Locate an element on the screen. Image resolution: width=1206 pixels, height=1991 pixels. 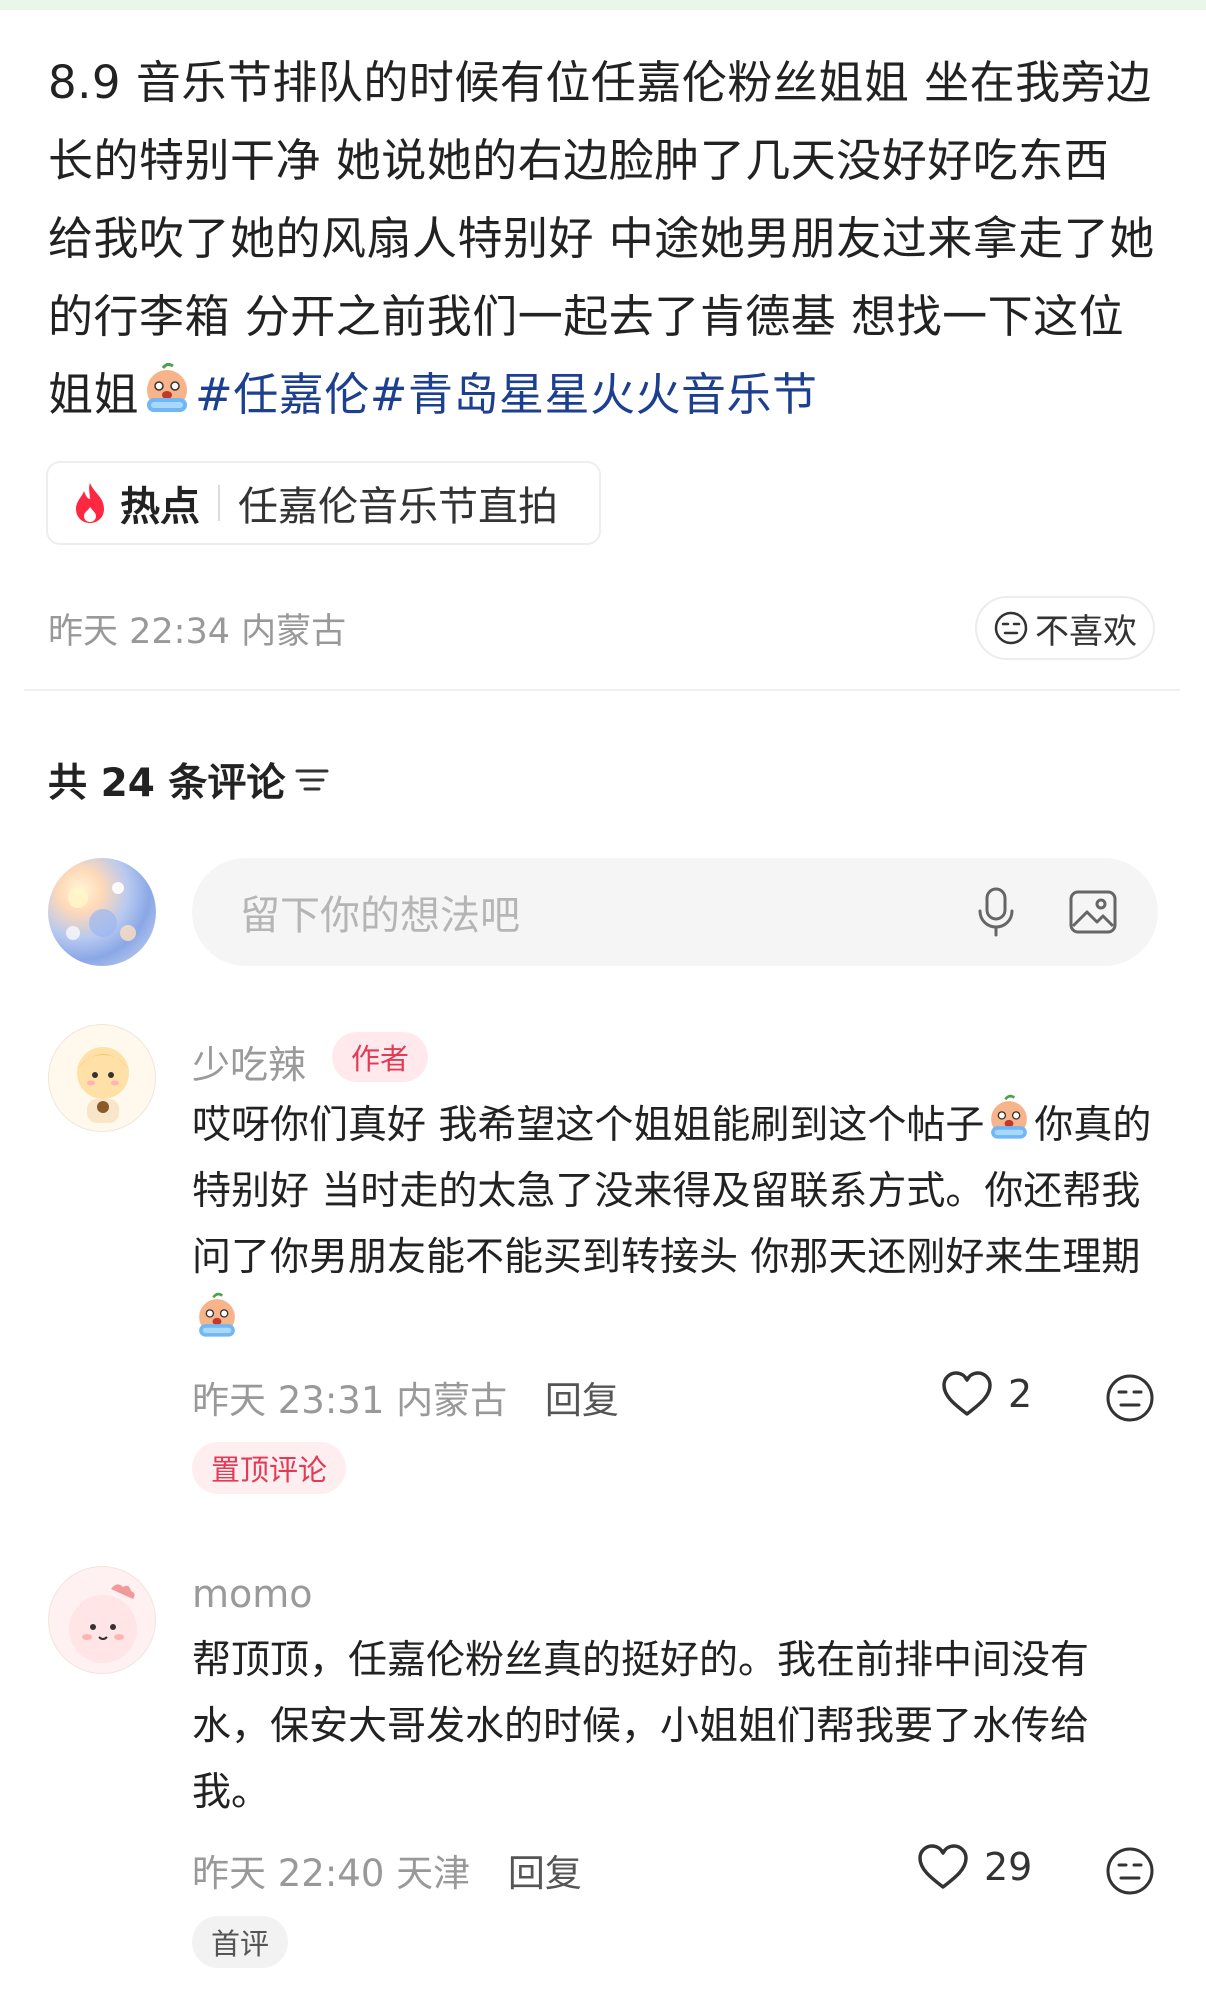
like-button: 2 is located at coordinates (986, 1394).